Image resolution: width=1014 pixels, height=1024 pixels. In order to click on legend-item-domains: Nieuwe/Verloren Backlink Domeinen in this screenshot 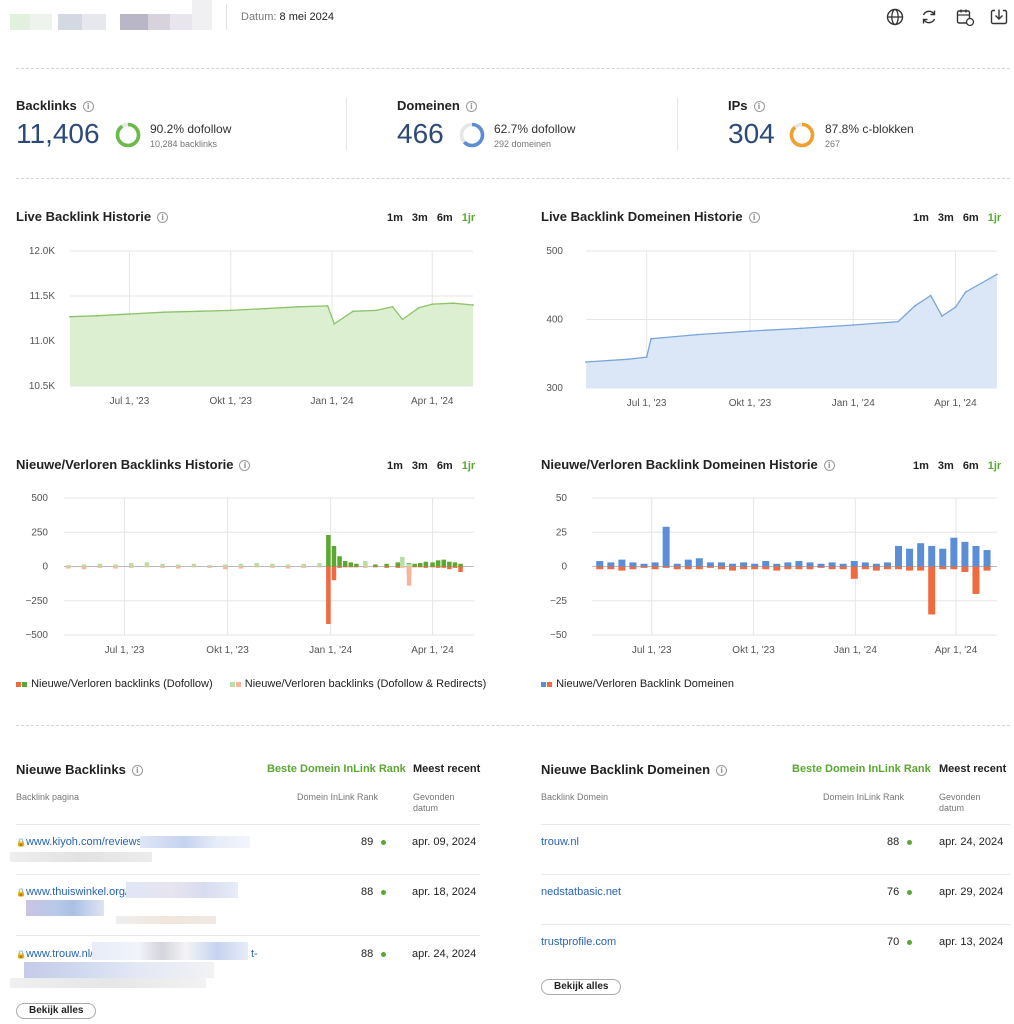, I will do `click(637, 684)`.